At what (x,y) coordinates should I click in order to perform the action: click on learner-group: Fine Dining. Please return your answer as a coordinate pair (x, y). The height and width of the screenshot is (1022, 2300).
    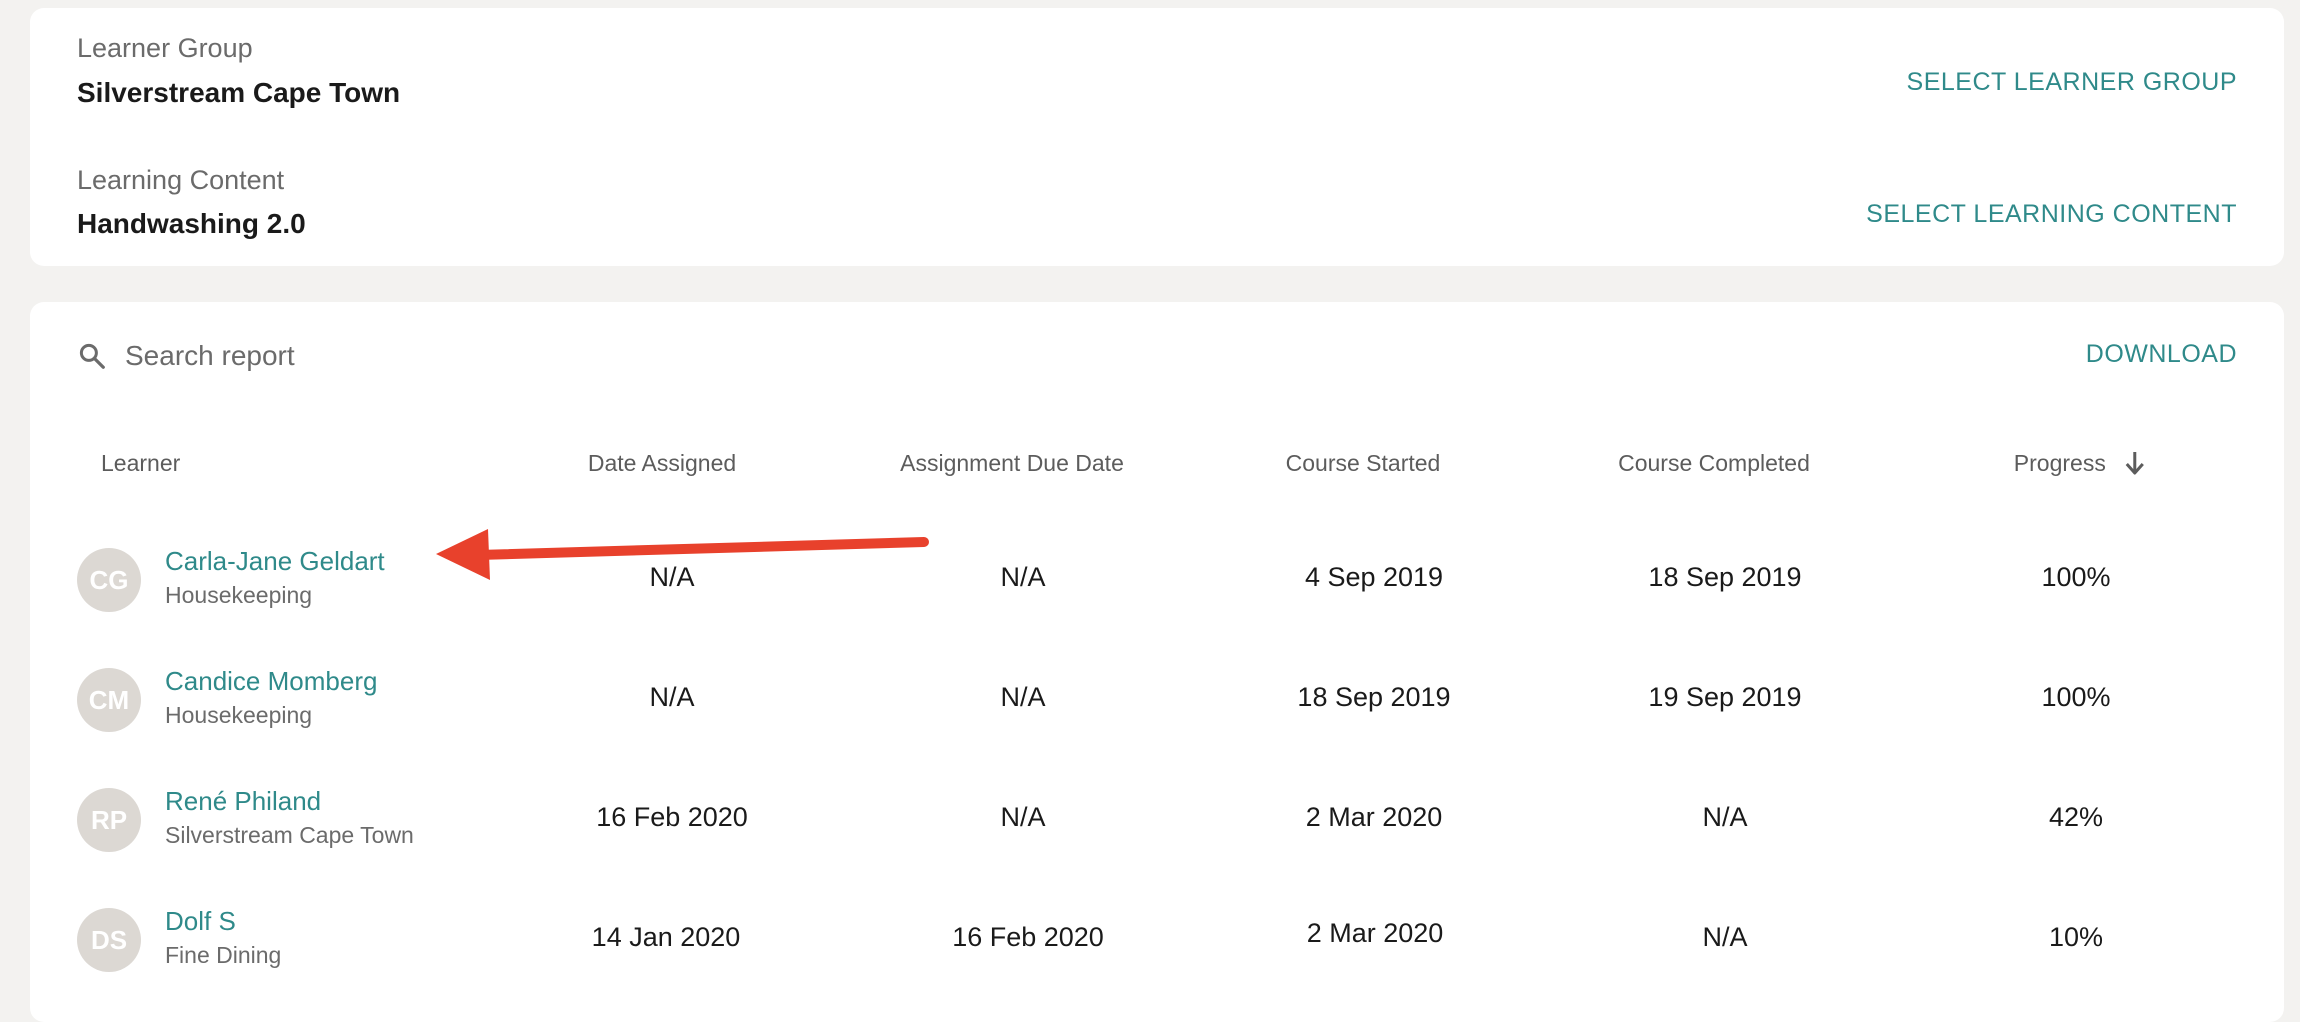
    Looking at the image, I should click on (223, 955).